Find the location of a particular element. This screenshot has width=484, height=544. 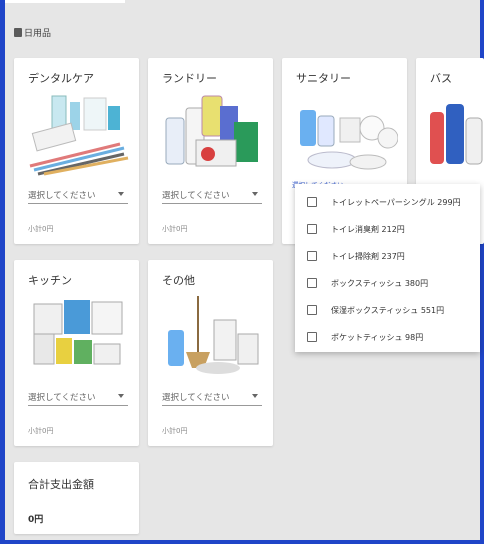

window-frame-top is located at coordinates (65, 1).